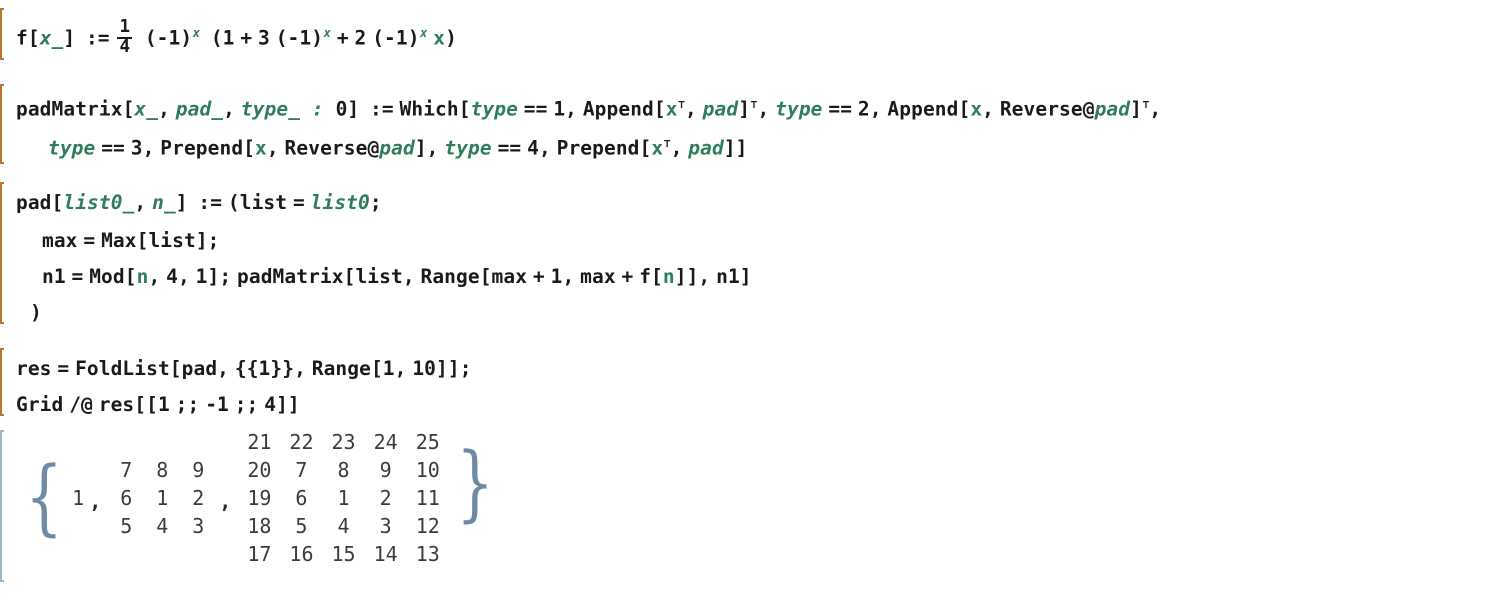 The image size is (1500, 605). What do you see at coordinates (22, 38) in the screenshot?
I see `symbol-f: f` at bounding box center [22, 38].